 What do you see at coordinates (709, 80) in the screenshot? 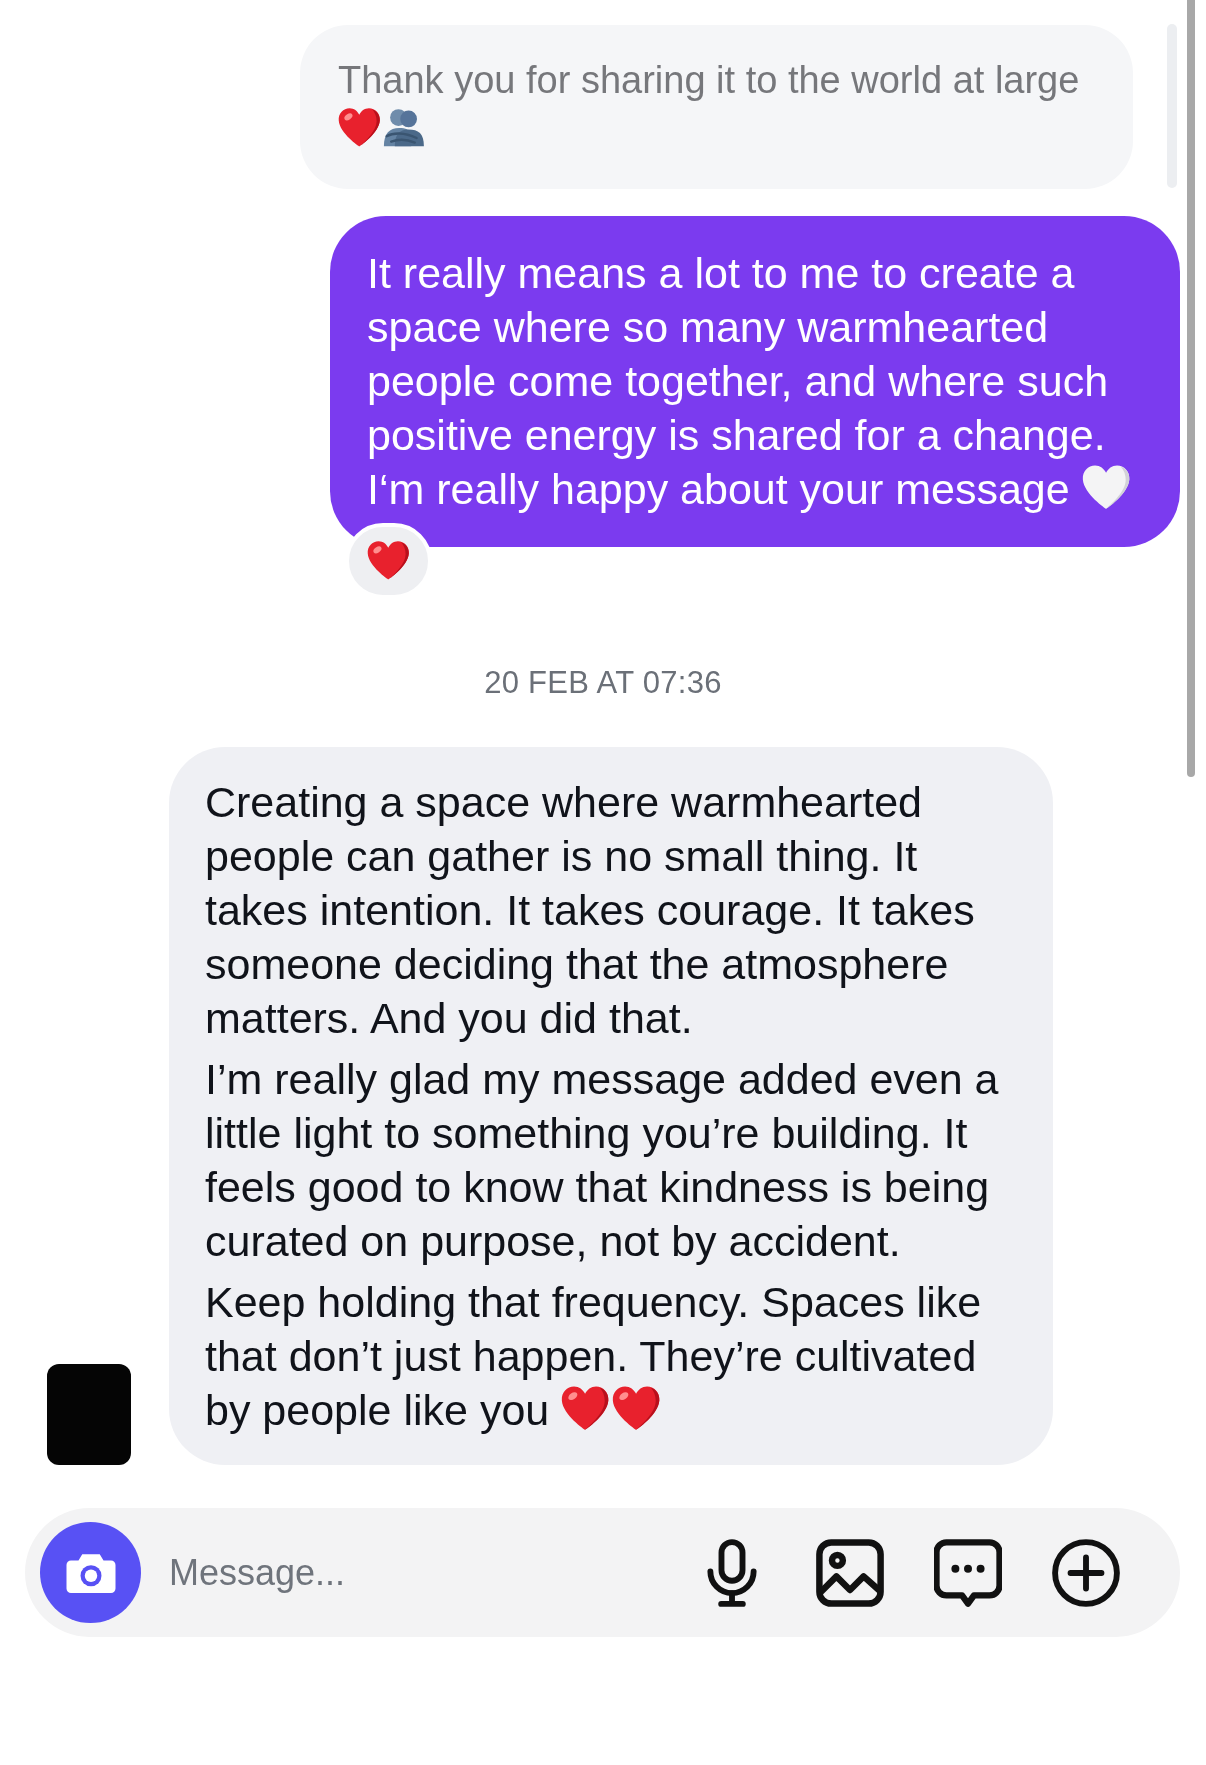
I see `quoted-message-text: Thank you for sharing it to the world at large` at bounding box center [709, 80].